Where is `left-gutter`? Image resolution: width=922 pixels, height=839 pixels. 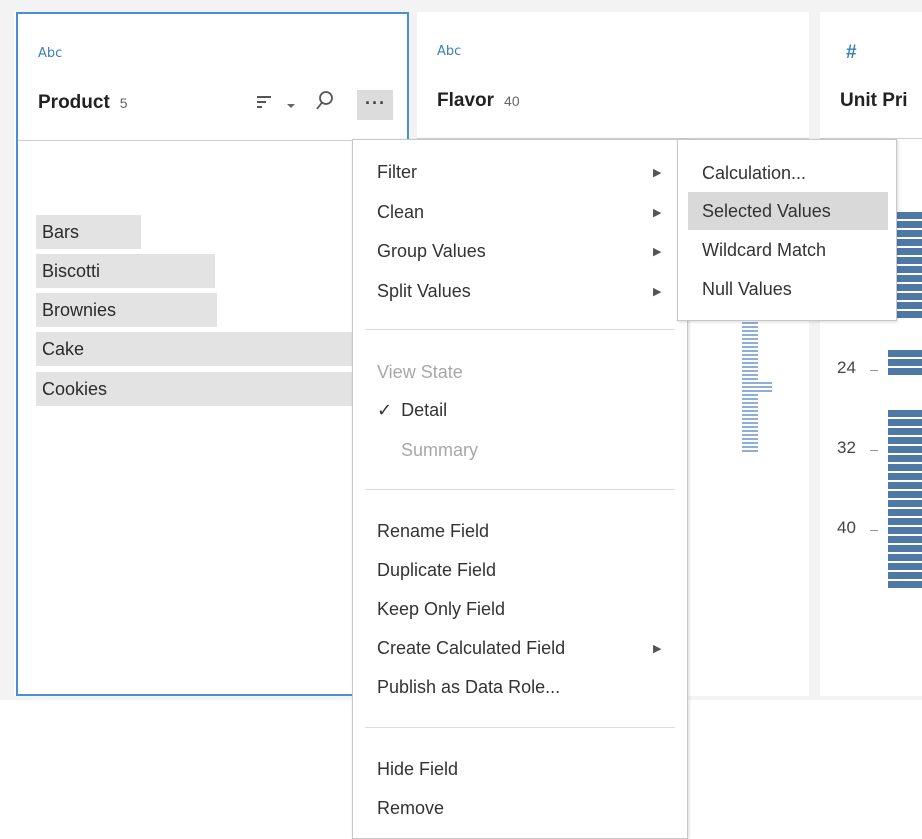 left-gutter is located at coordinates (7, 350).